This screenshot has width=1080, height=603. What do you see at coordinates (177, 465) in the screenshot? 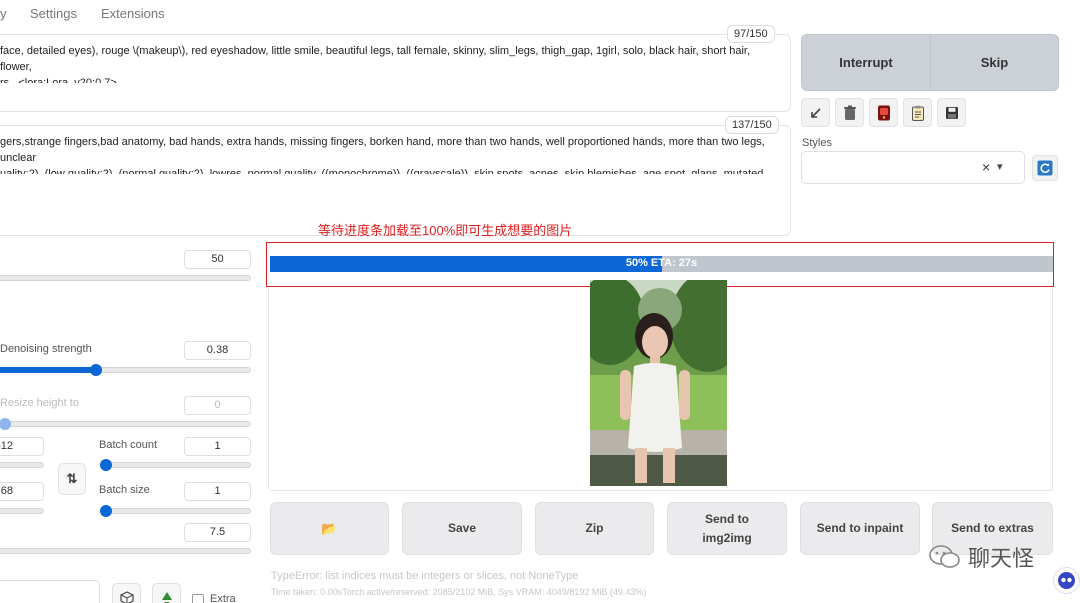
I see `batch-count-slider` at bounding box center [177, 465].